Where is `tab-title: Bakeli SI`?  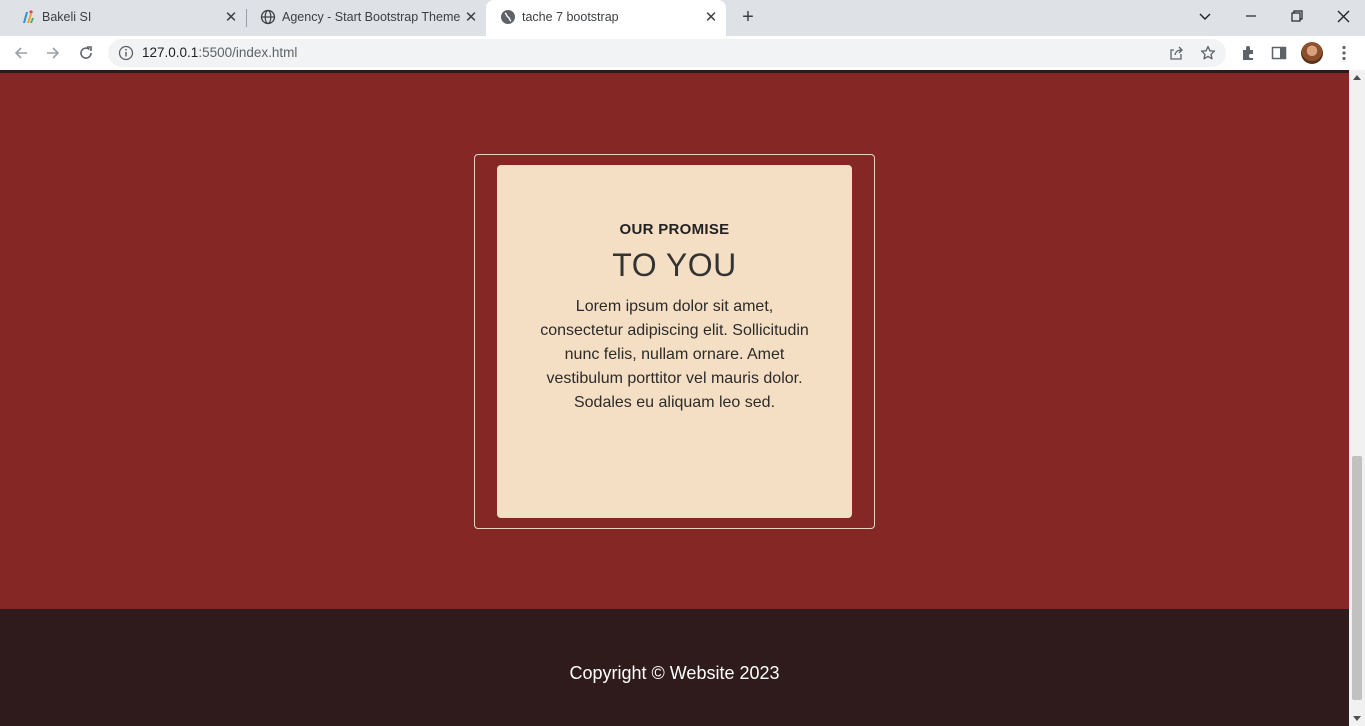 tab-title: Bakeli SI is located at coordinates (67, 17).